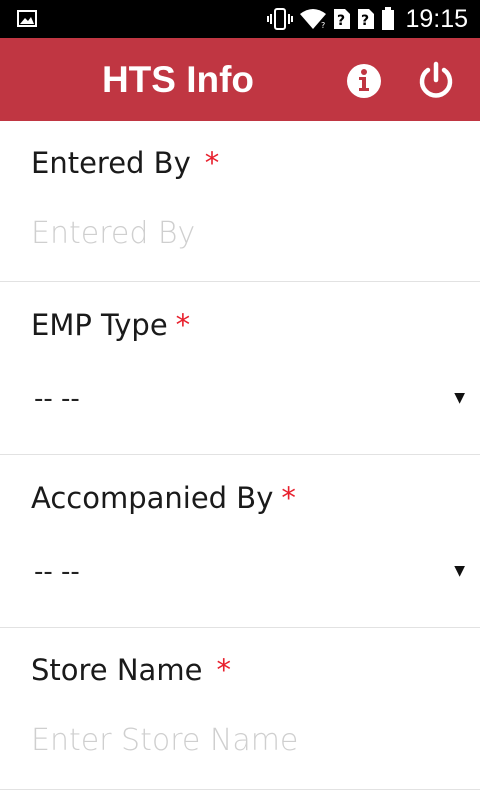 This screenshot has width=480, height=800. What do you see at coordinates (280, 19) in the screenshot?
I see `vibrate-icon` at bounding box center [280, 19].